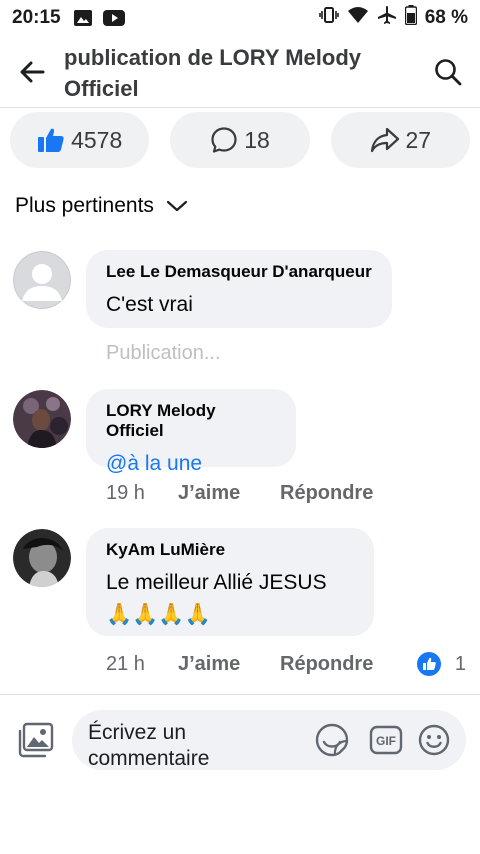 The image size is (480, 854). Describe the element at coordinates (177, 206) in the screenshot. I see `chevron-down-icon` at that location.